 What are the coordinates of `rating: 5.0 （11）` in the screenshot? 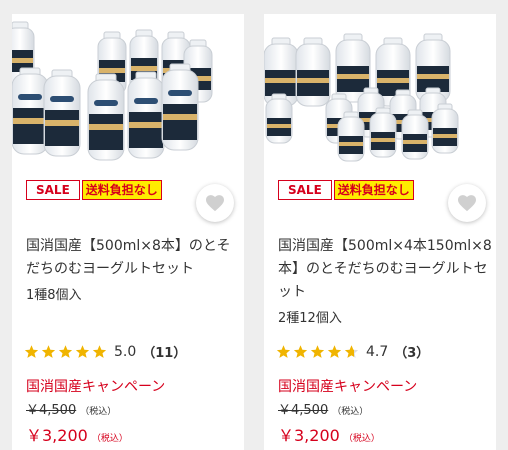 It's located at (105, 351).